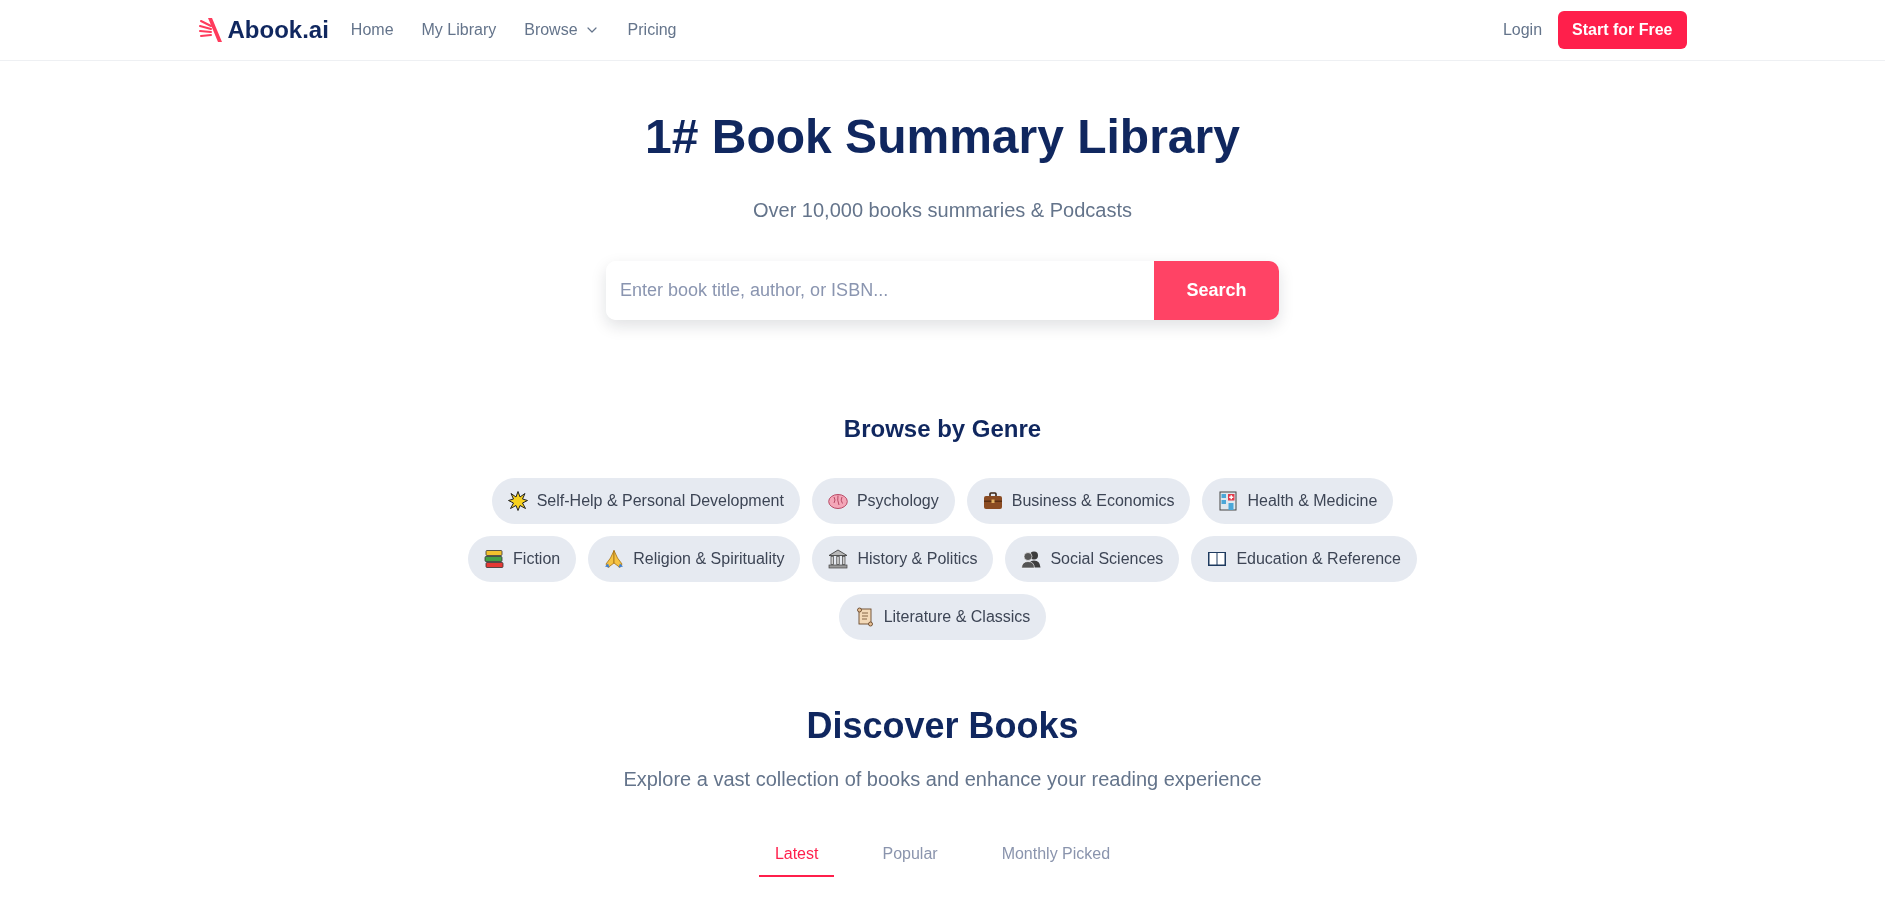  What do you see at coordinates (864, 617) in the screenshot?
I see `scroll-icon` at bounding box center [864, 617].